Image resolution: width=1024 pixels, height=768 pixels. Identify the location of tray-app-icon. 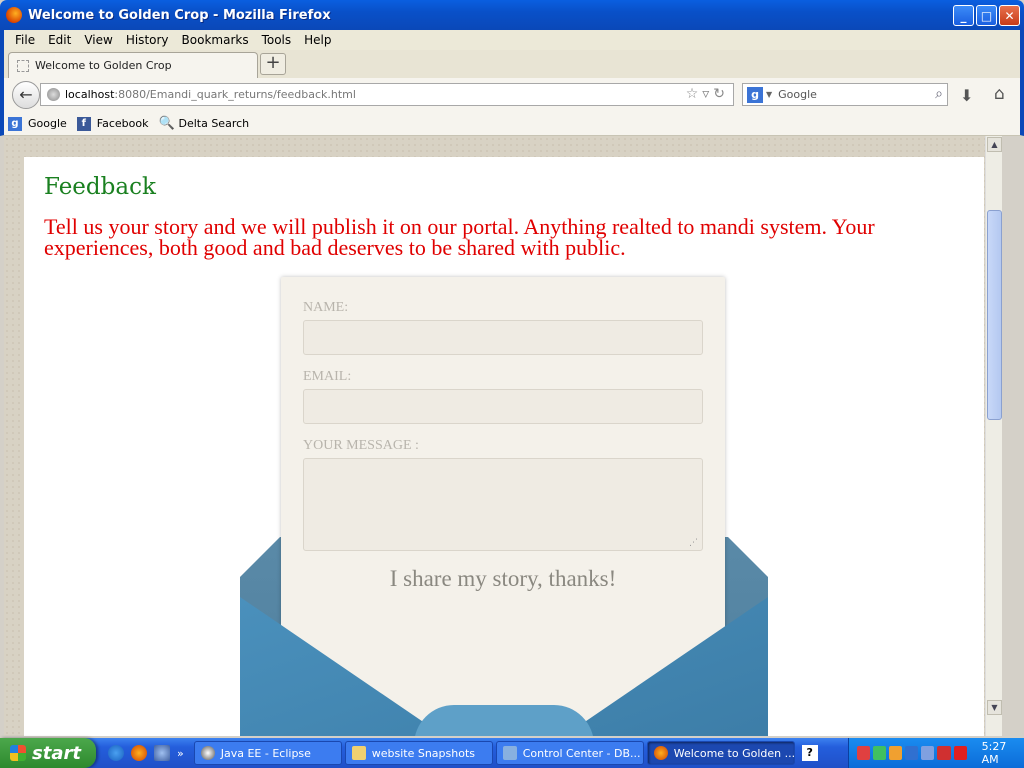
(896, 753).